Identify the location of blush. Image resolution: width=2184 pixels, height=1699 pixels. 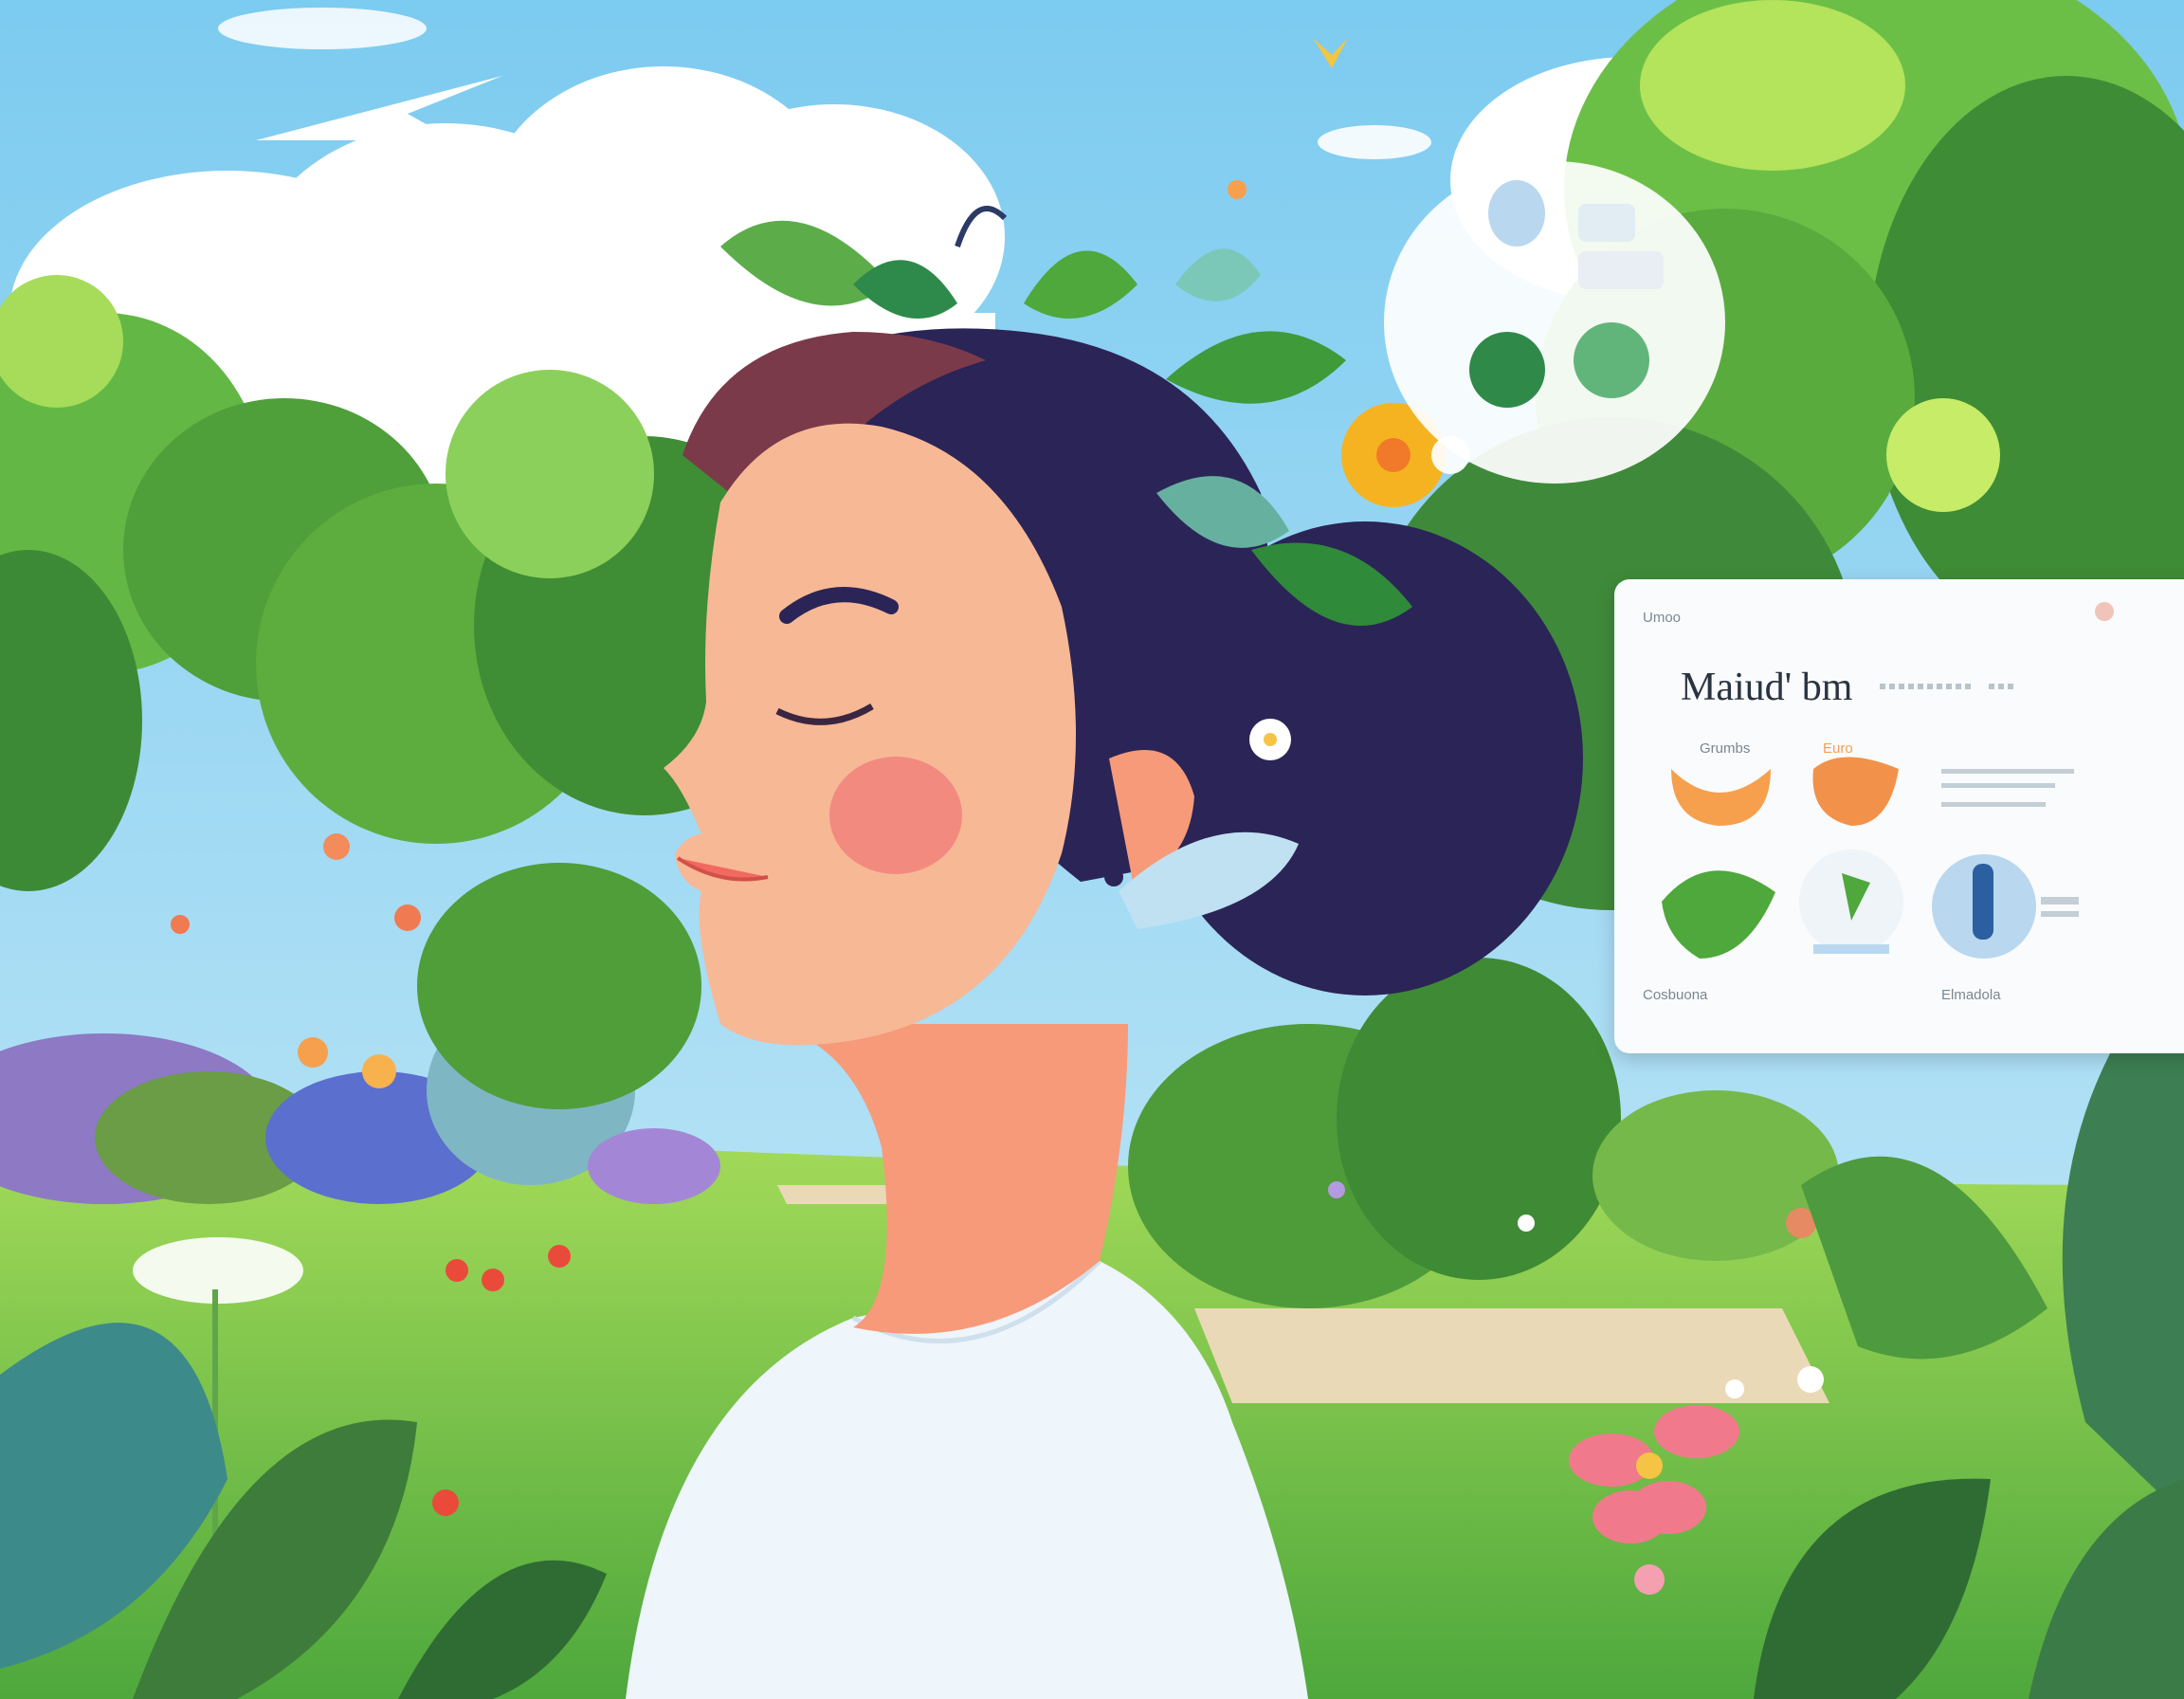
(895, 815).